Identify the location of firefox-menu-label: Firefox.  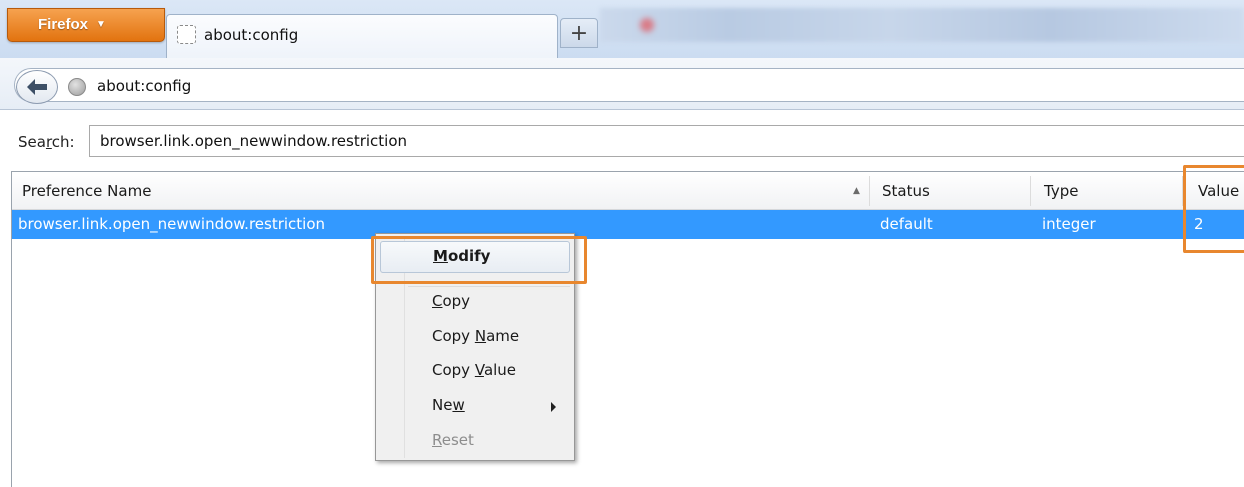
(63, 24).